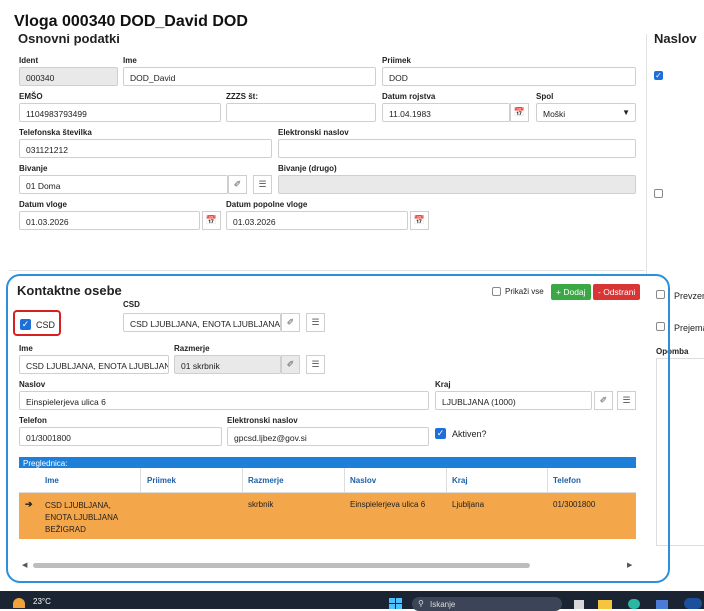 Image resolution: width=704 pixels, height=611 pixels. Describe the element at coordinates (662, 604) in the screenshot. I see `store-icon` at that location.